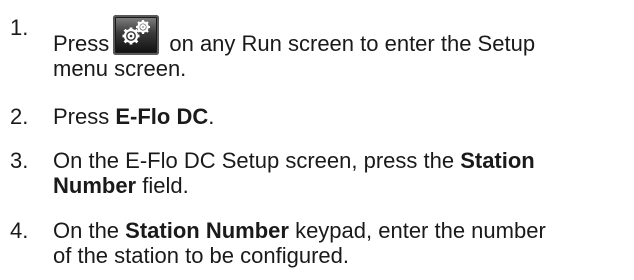  Describe the element at coordinates (257, 160) in the screenshot. I see `step-text: On the E-Flo DC Setup screen, press the` at that location.